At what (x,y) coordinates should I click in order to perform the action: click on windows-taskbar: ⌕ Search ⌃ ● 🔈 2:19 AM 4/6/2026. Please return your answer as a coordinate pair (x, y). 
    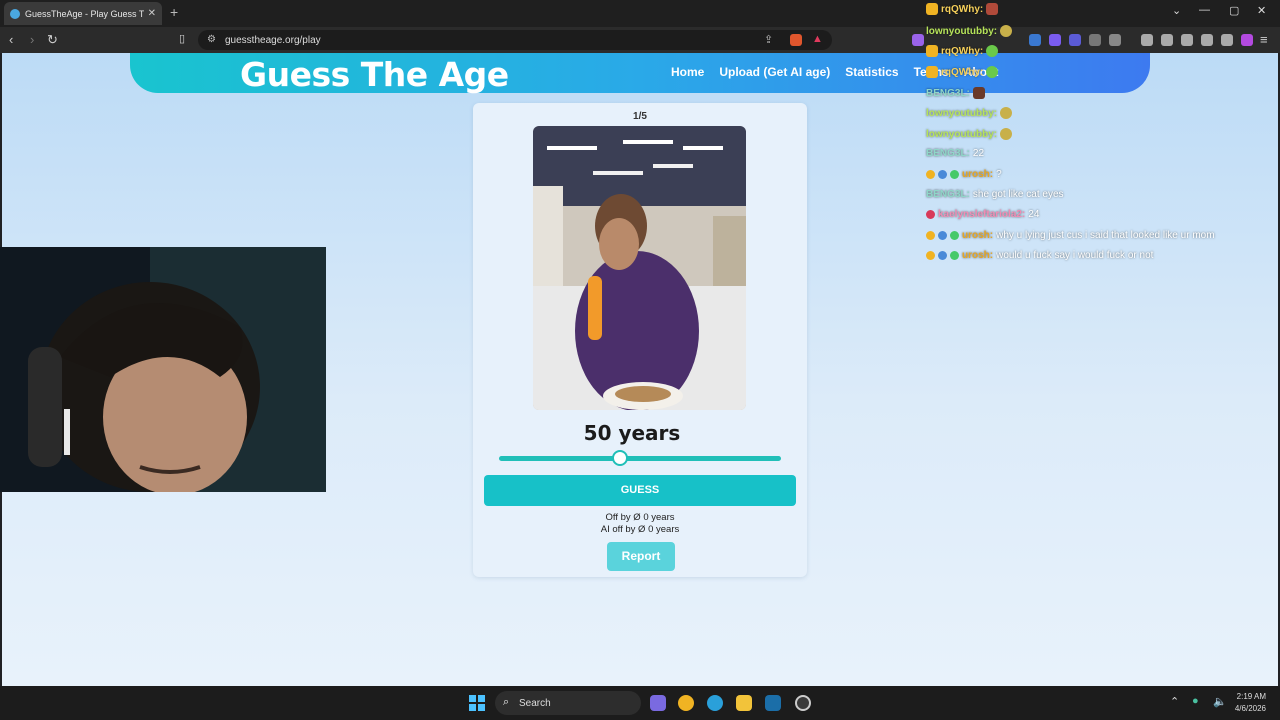
    Looking at the image, I should click on (640, 703).